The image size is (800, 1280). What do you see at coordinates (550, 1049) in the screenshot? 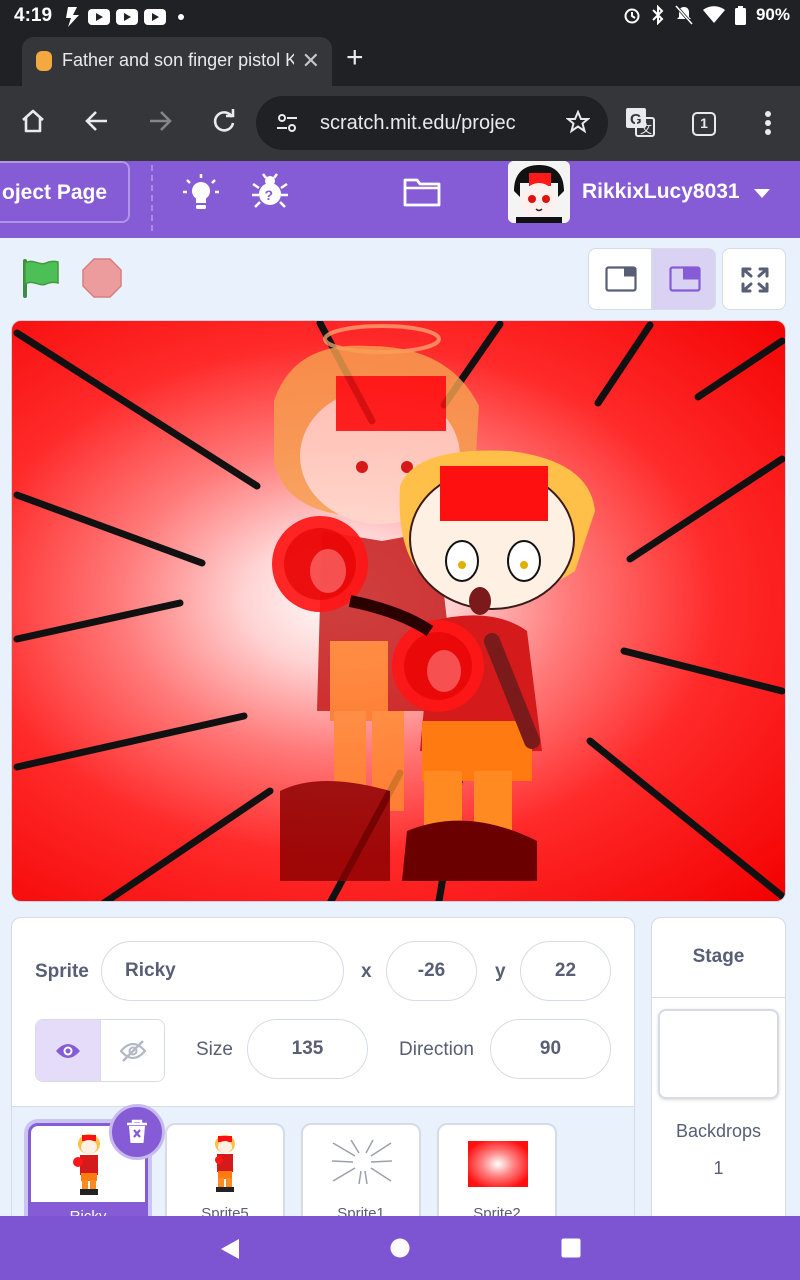
I see `direction-input: 90` at bounding box center [550, 1049].